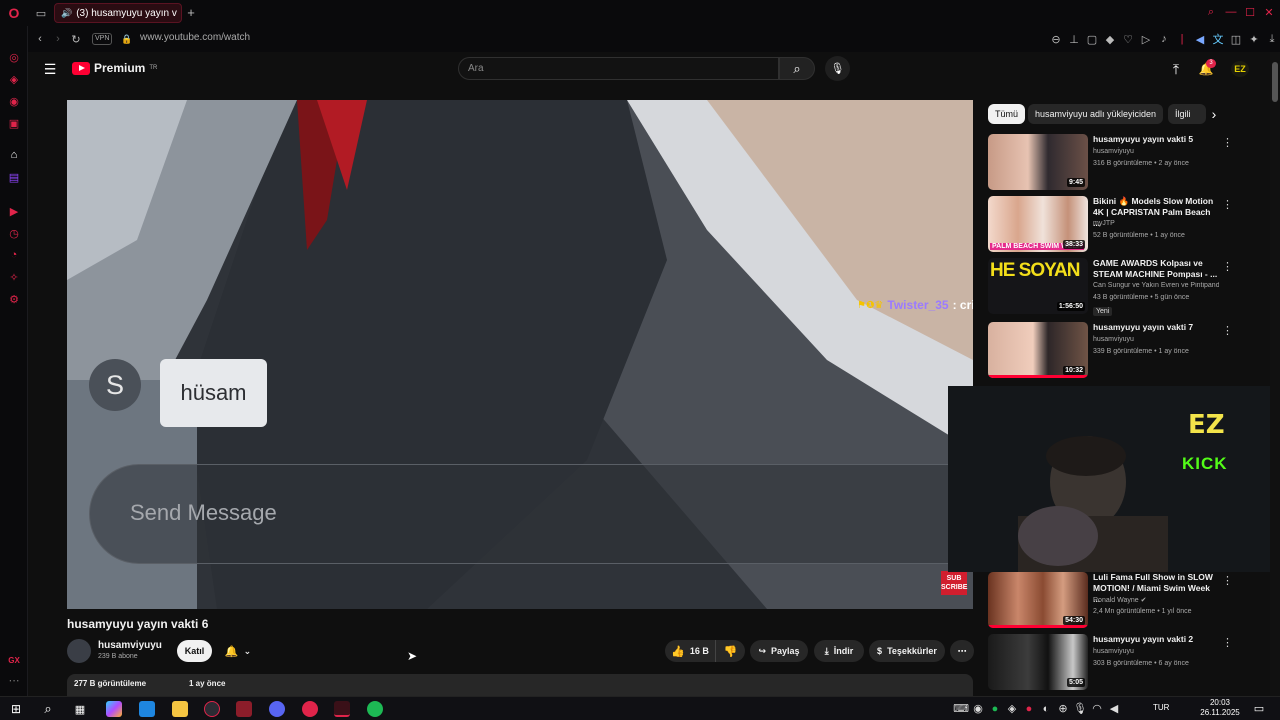  What do you see at coordinates (1097, 708) in the screenshot?
I see `tray-wifi-icon: ◠` at bounding box center [1097, 708].